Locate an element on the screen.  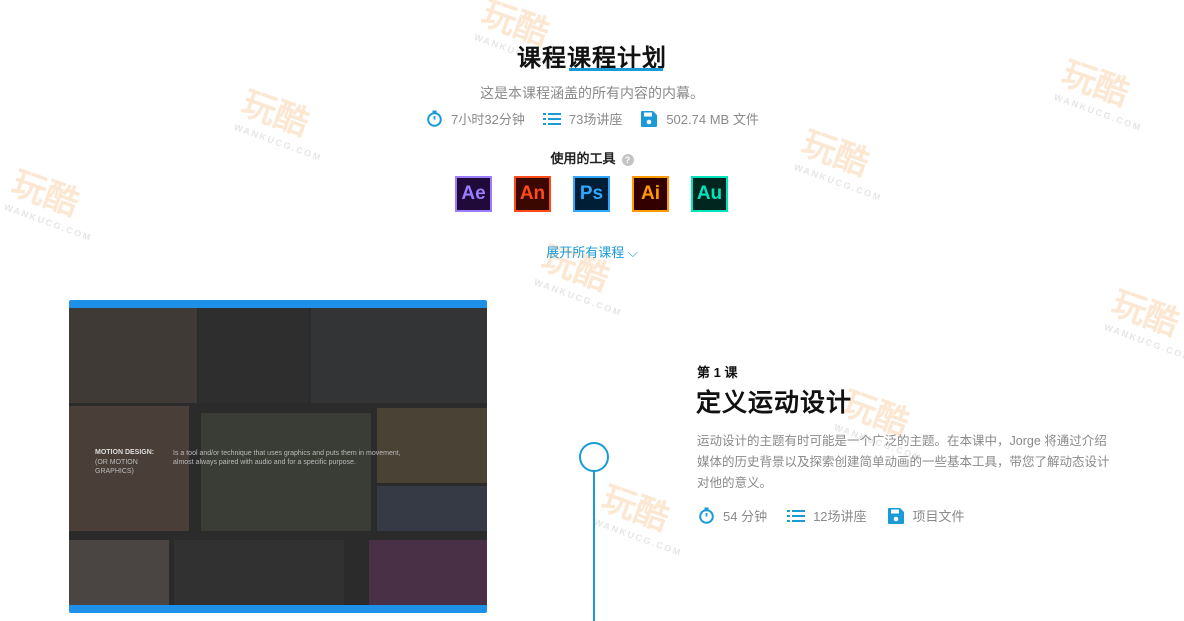
expand-all-lessons-link: 展开所有课程 ⌵ is located at coordinates (592, 251).